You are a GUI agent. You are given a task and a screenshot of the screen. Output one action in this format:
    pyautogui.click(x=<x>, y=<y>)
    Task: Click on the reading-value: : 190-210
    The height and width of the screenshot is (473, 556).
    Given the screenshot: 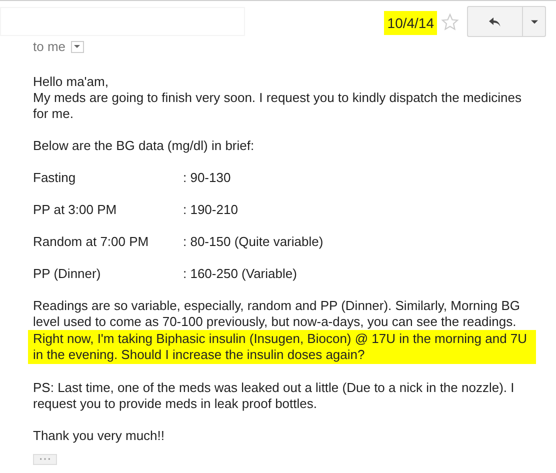 What is the action you would take?
    pyautogui.click(x=210, y=210)
    